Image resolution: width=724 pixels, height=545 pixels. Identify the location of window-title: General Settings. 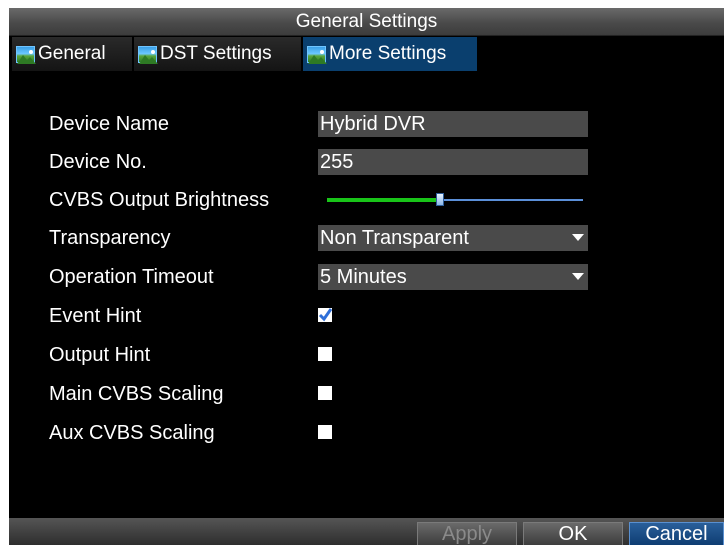
(366, 22).